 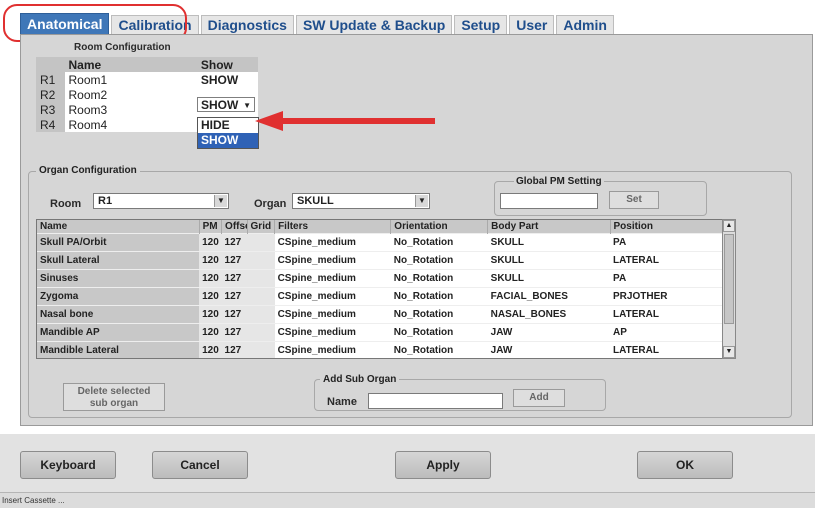 I want to click on show-dropdown-list: HIDE SHOW, so click(x=228, y=133).